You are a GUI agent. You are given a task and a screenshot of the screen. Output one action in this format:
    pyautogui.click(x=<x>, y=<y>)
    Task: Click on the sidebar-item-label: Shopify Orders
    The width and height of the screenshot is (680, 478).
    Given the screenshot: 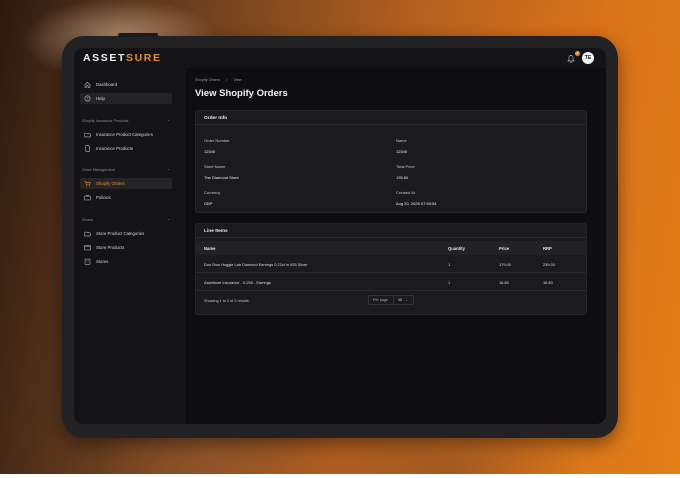 What is the action you would take?
    pyautogui.click(x=110, y=183)
    